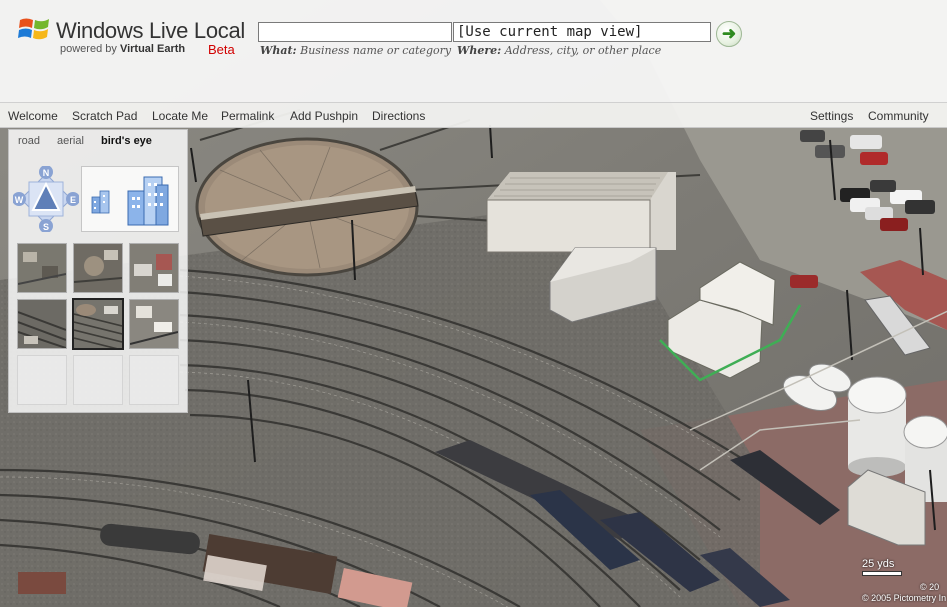 This screenshot has width=947, height=607. What do you see at coordinates (479, 50) in the screenshot?
I see `where-hint-label: Where:` at bounding box center [479, 50].